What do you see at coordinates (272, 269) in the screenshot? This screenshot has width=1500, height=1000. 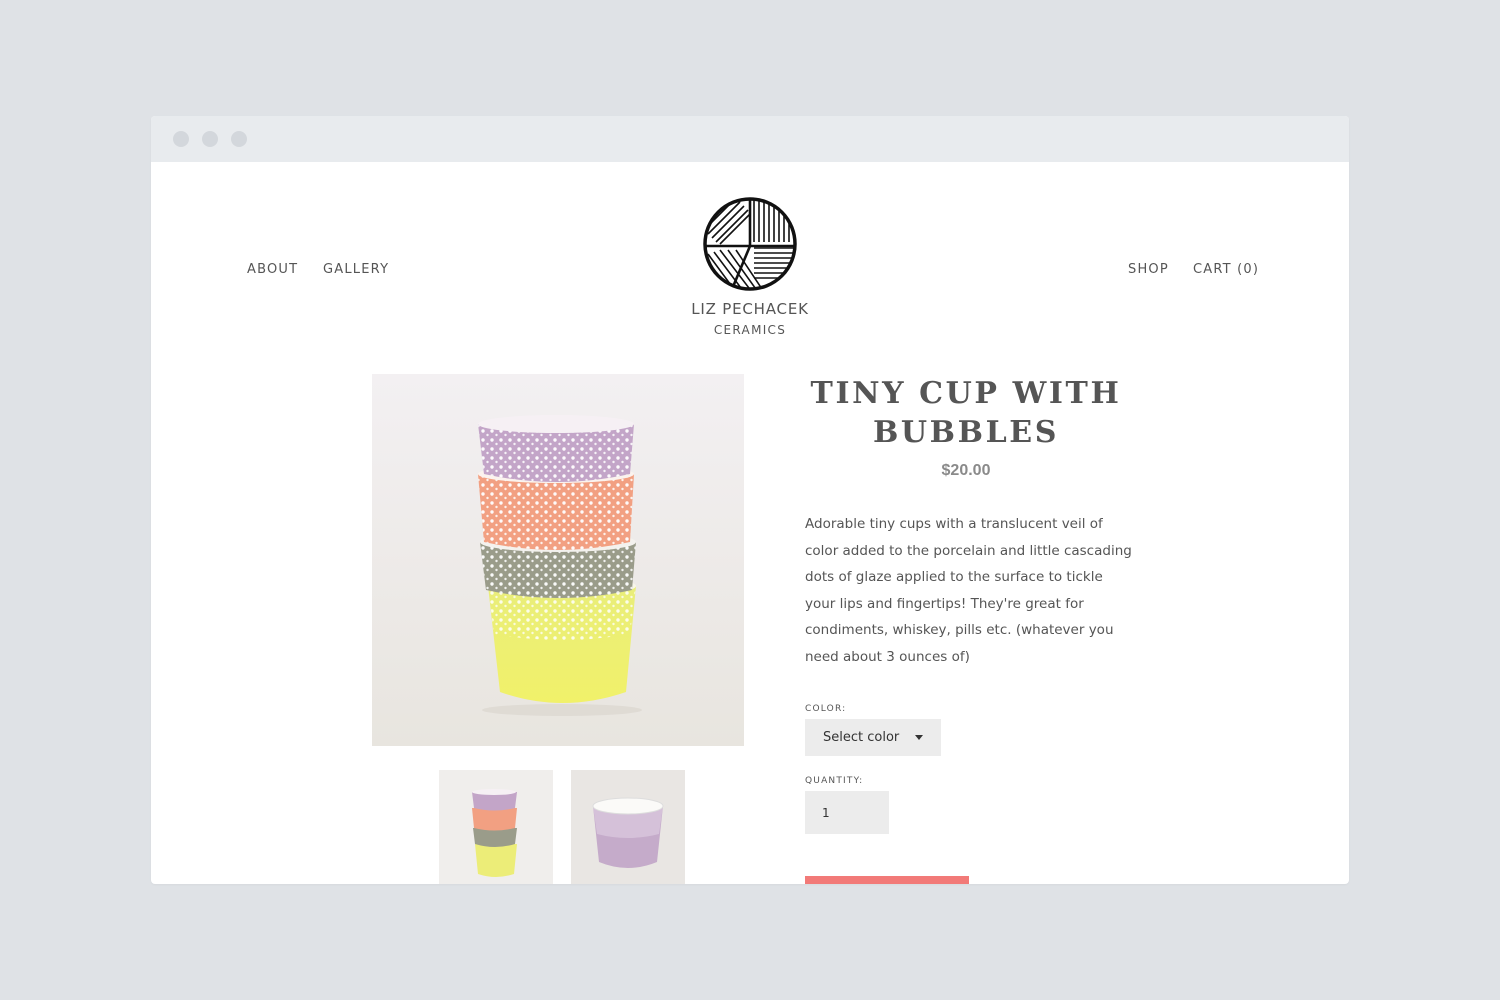 I see `nav-about-link: ABOUT` at bounding box center [272, 269].